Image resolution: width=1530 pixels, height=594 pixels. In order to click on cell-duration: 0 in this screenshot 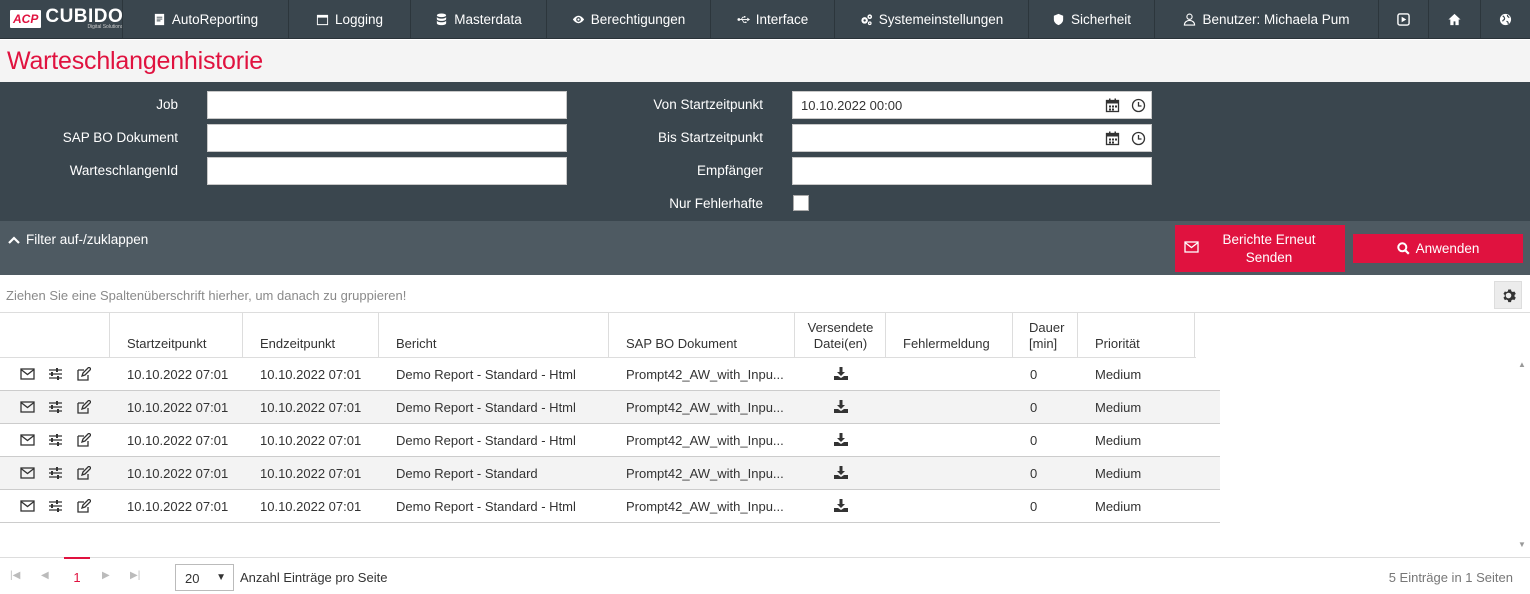, I will do `click(1034, 506)`.